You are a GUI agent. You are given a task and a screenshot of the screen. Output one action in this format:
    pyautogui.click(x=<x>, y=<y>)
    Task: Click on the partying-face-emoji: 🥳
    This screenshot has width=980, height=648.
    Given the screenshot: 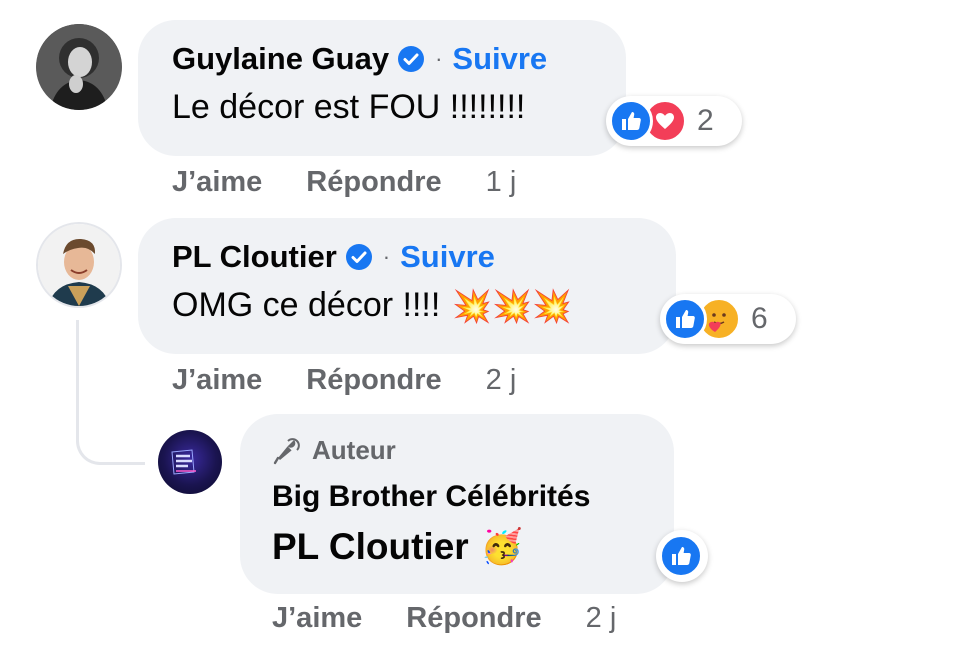 What is the action you would take?
    pyautogui.click(x=502, y=547)
    